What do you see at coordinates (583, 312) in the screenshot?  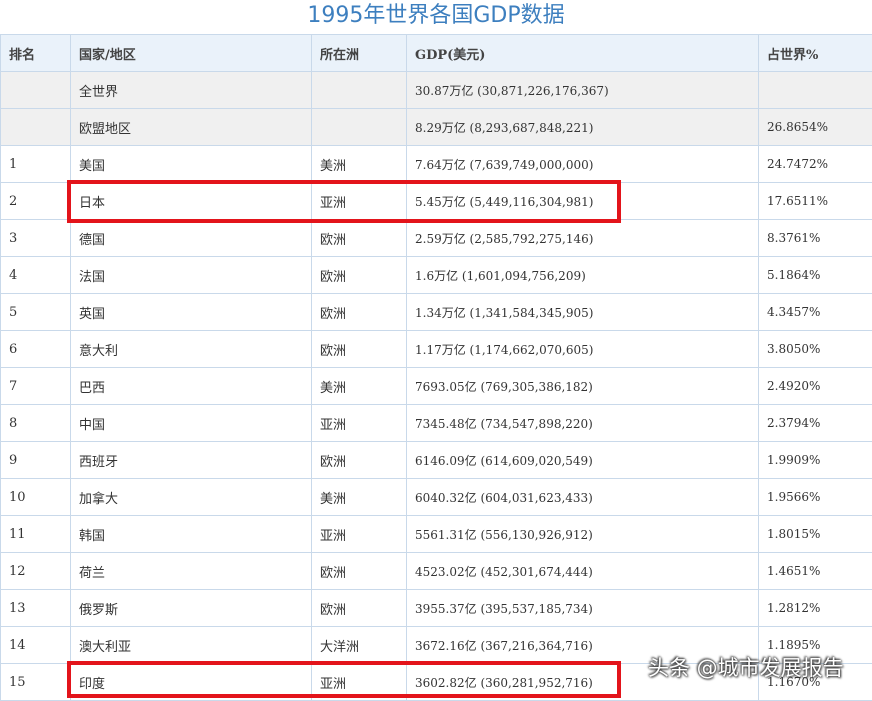 I see `cell-gdp: 1.34万亿 (1,341,584,345,905)` at bounding box center [583, 312].